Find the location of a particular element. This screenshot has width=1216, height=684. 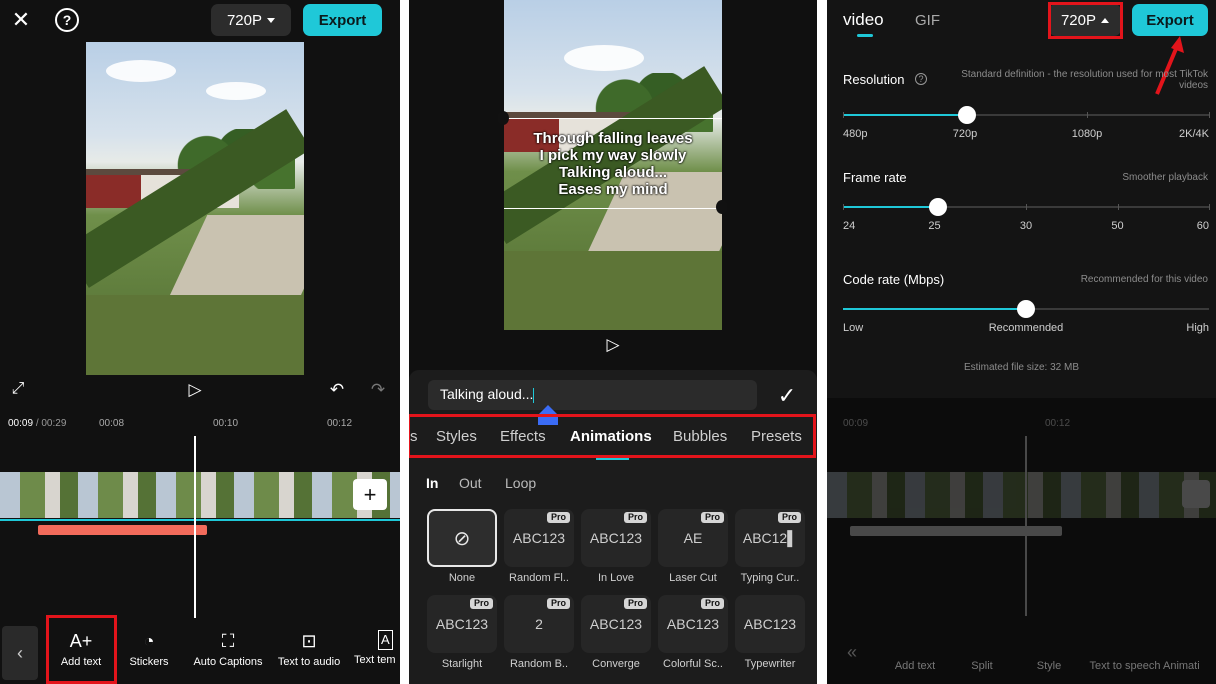

animation-option: ⊘ is located at coordinates (462, 538).